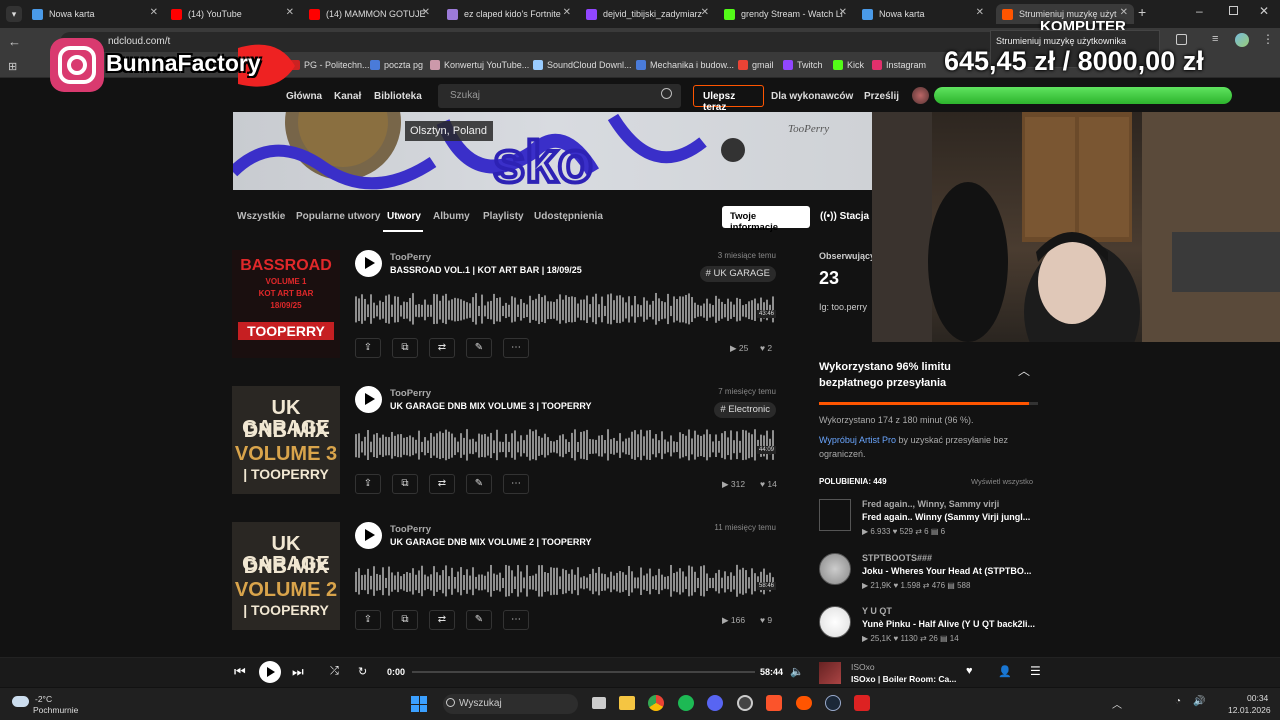 This screenshot has height=720, width=1280. Describe the element at coordinates (396, 65) in the screenshot. I see `bookmark-item: poczta pg` at that location.